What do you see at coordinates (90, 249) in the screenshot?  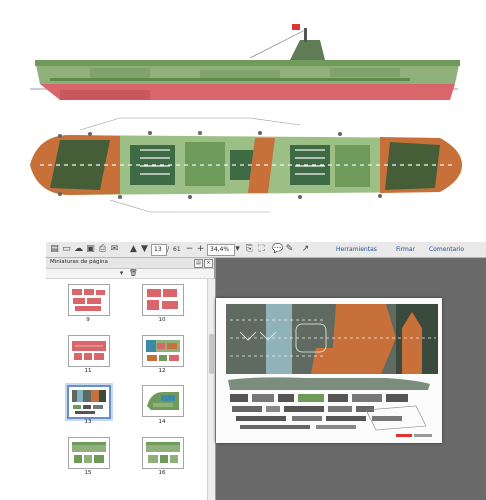 I see `save-icon: ▣` at bounding box center [90, 249].